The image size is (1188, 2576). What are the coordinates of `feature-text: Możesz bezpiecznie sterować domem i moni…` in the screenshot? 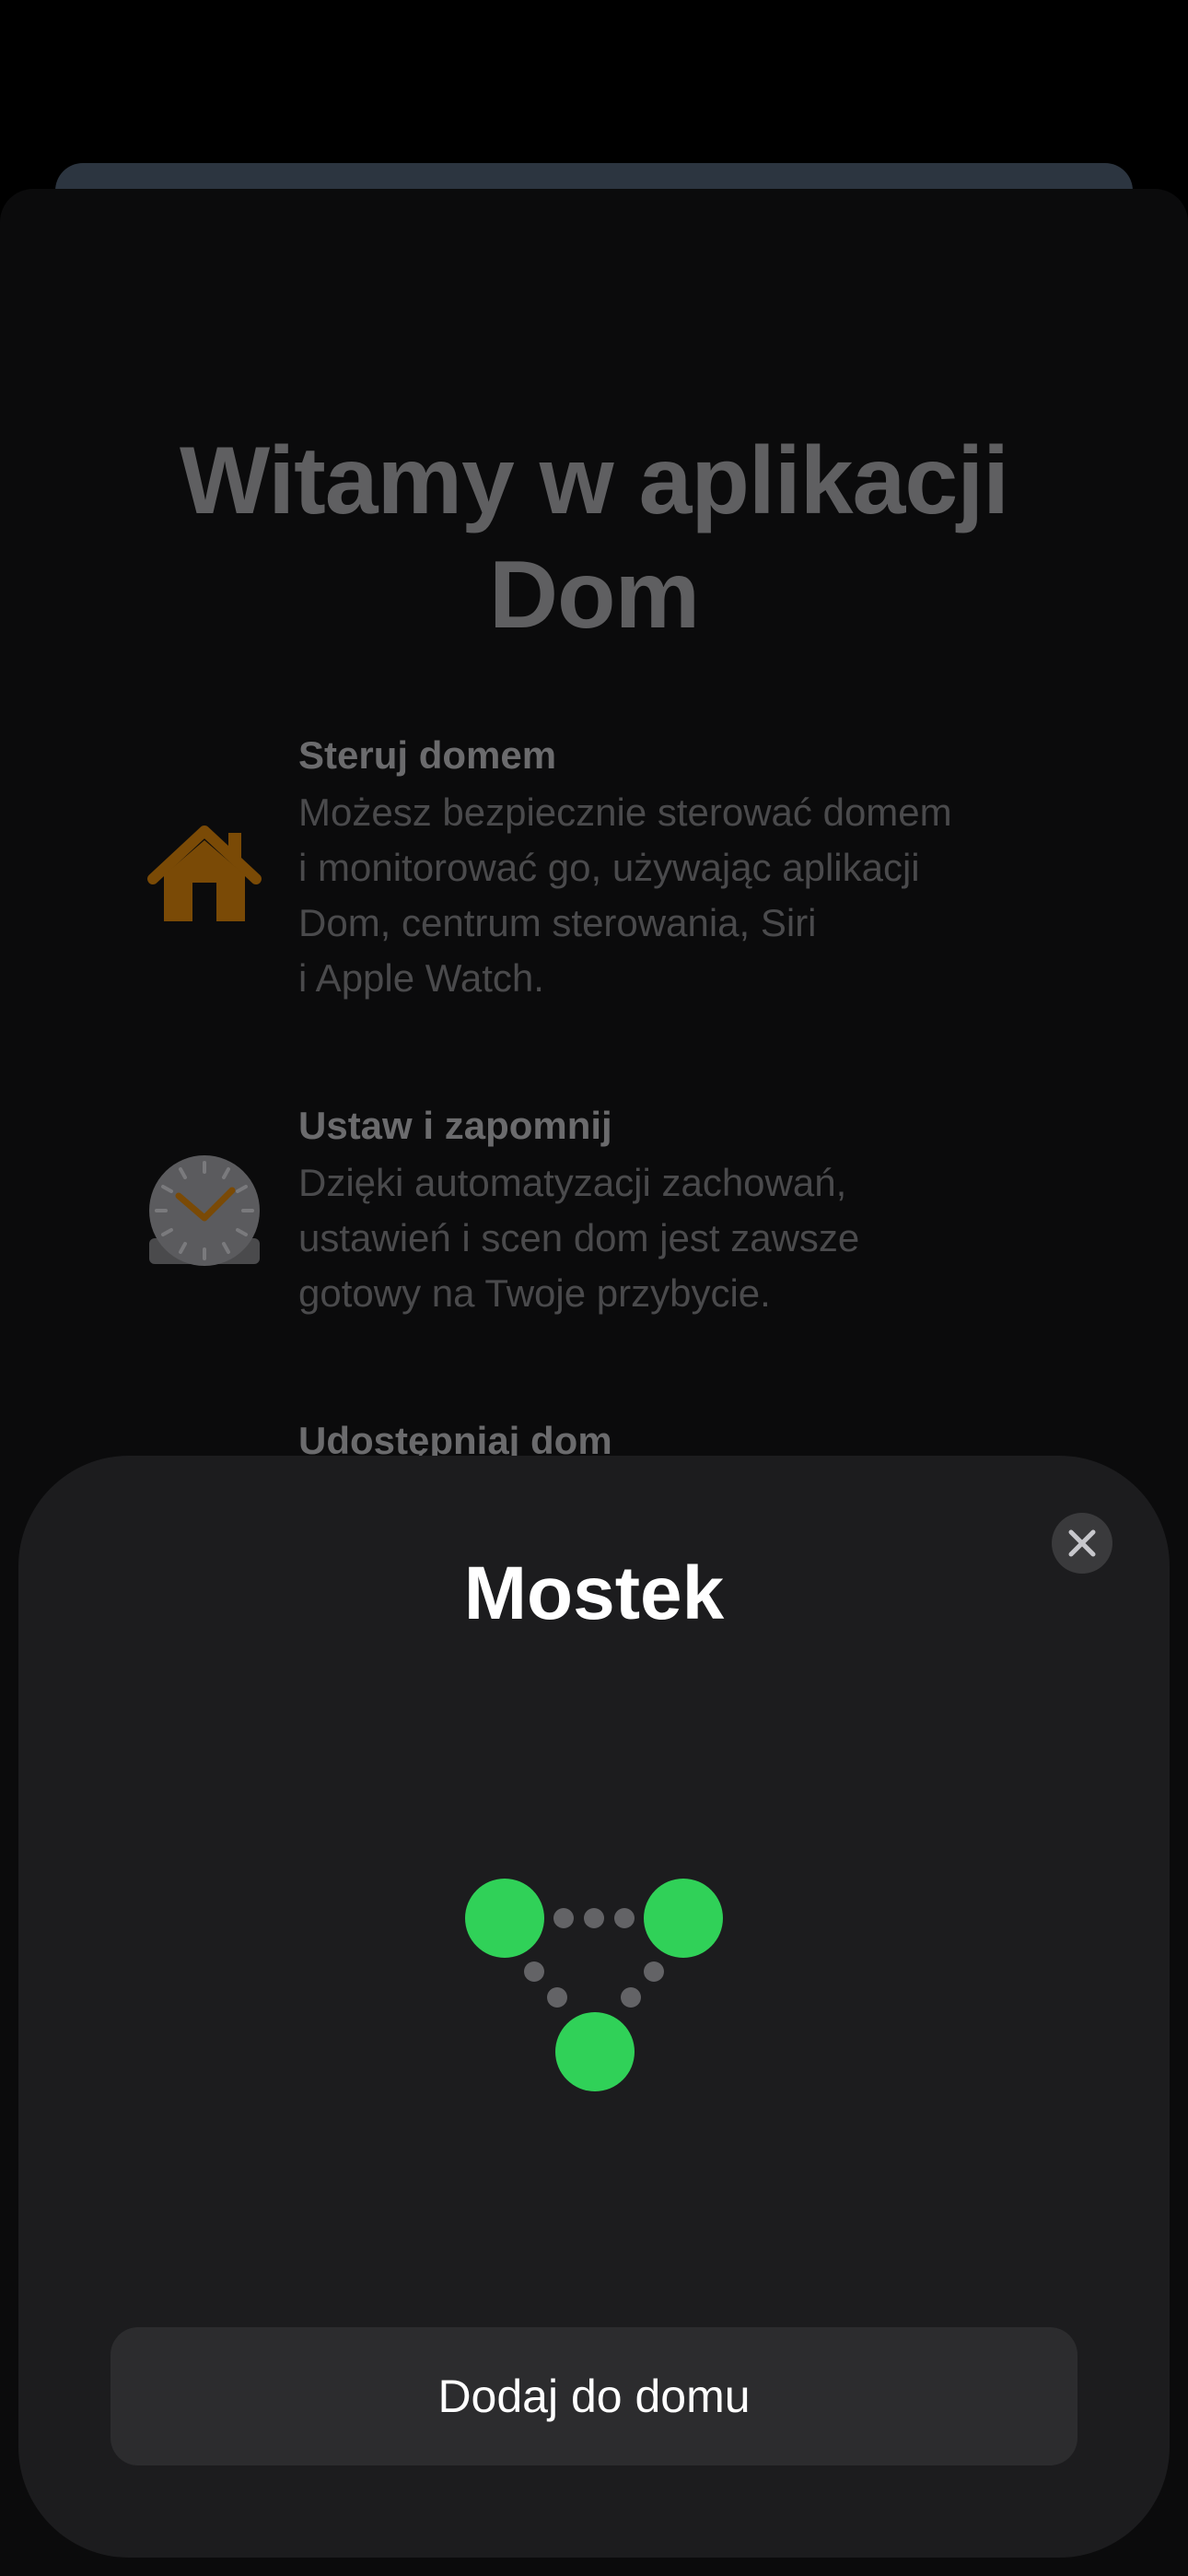 It's located at (625, 895).